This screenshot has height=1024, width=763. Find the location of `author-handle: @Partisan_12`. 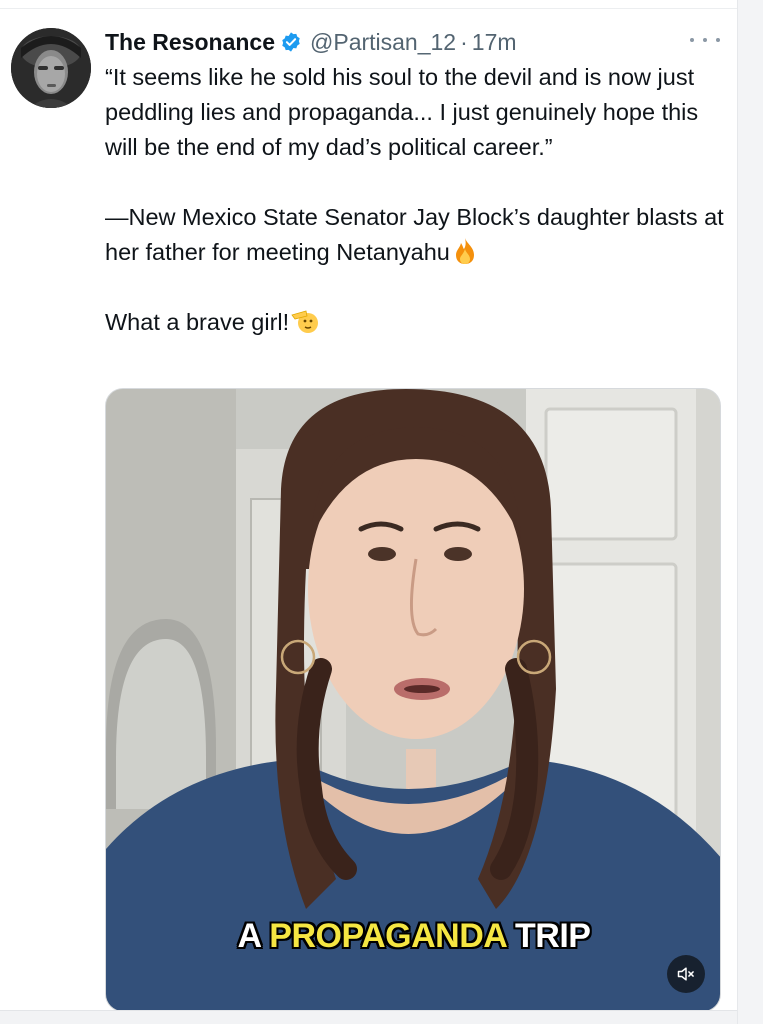

author-handle: @Partisan_12 is located at coordinates (383, 42).